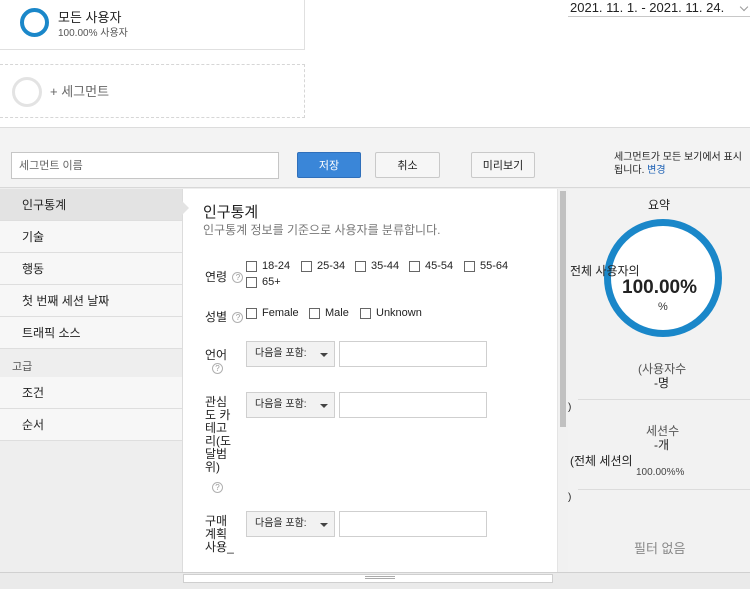  Describe the element at coordinates (413, 524) in the screenshot. I see `purchase-value-input` at that location.